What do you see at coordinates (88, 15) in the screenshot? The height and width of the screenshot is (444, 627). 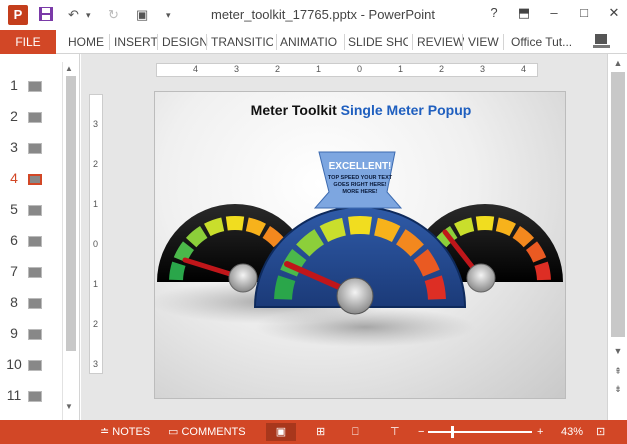 I see `undo-dropdown-icon: ▾` at bounding box center [88, 15].